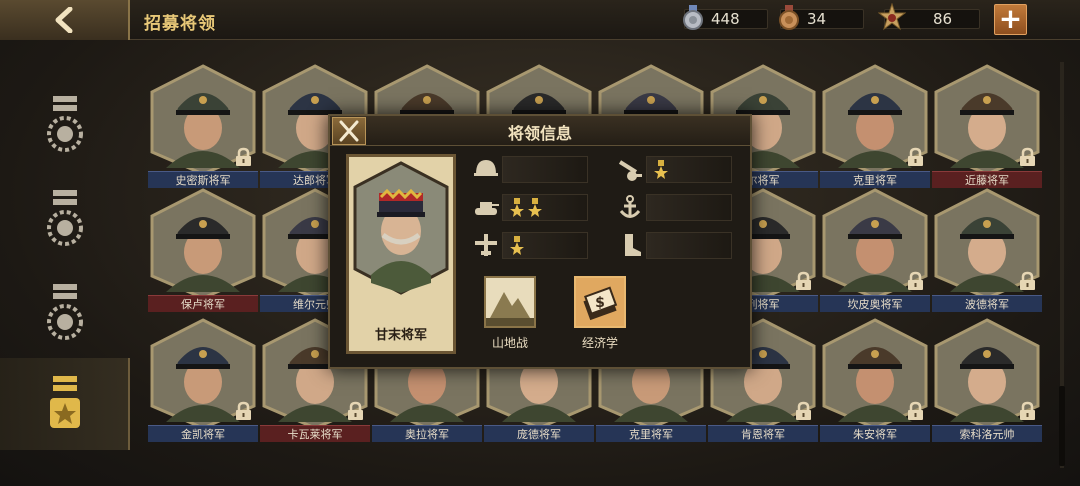 The width and height of the screenshot is (1080, 486). Describe the element at coordinates (65, 270) in the screenshot. I see `rank-sidebar` at that location.